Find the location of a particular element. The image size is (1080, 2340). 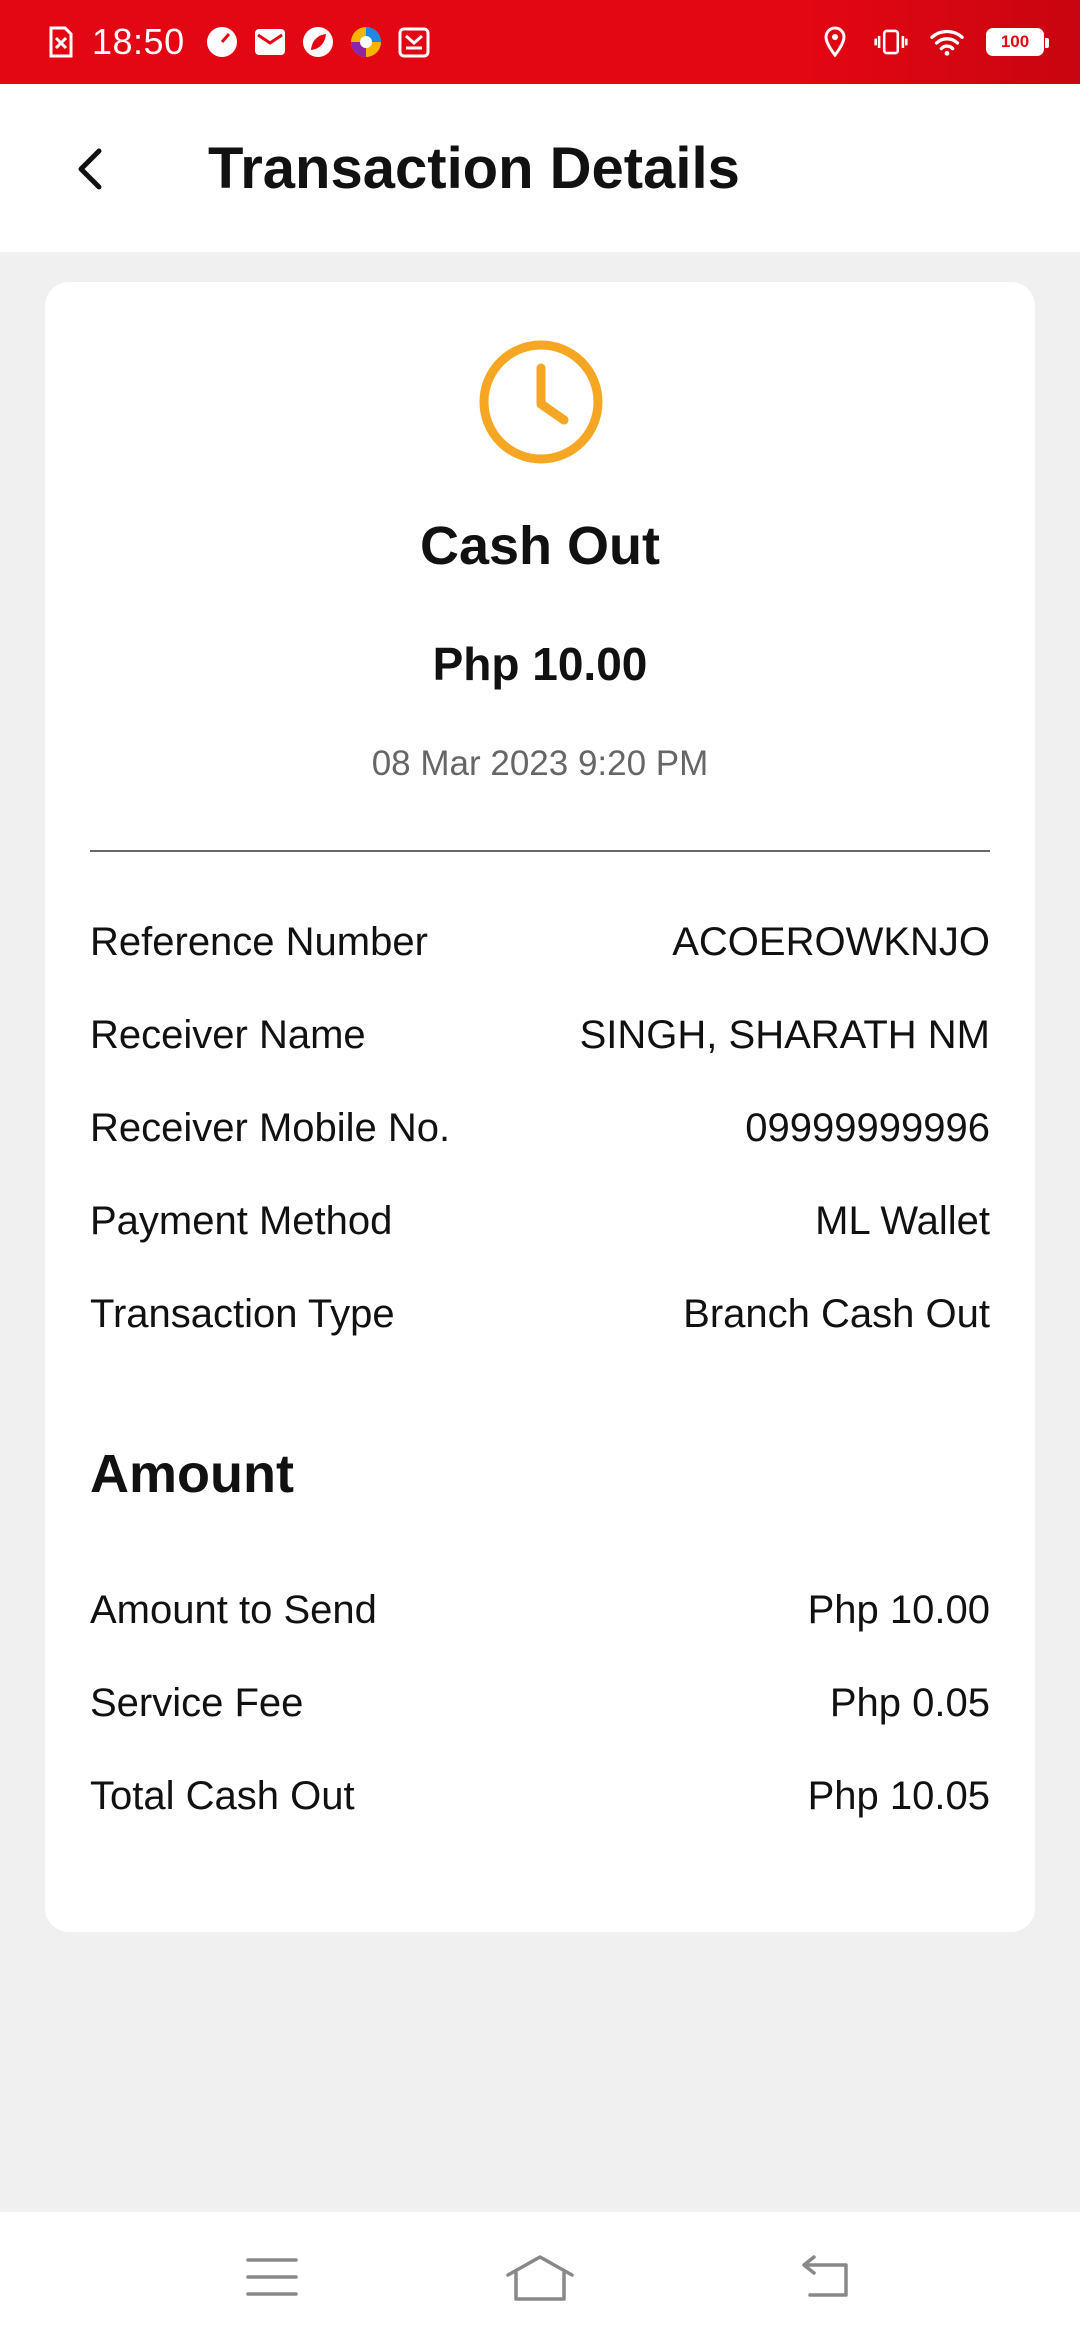

status-bar-right: 100 is located at coordinates (933, 42).